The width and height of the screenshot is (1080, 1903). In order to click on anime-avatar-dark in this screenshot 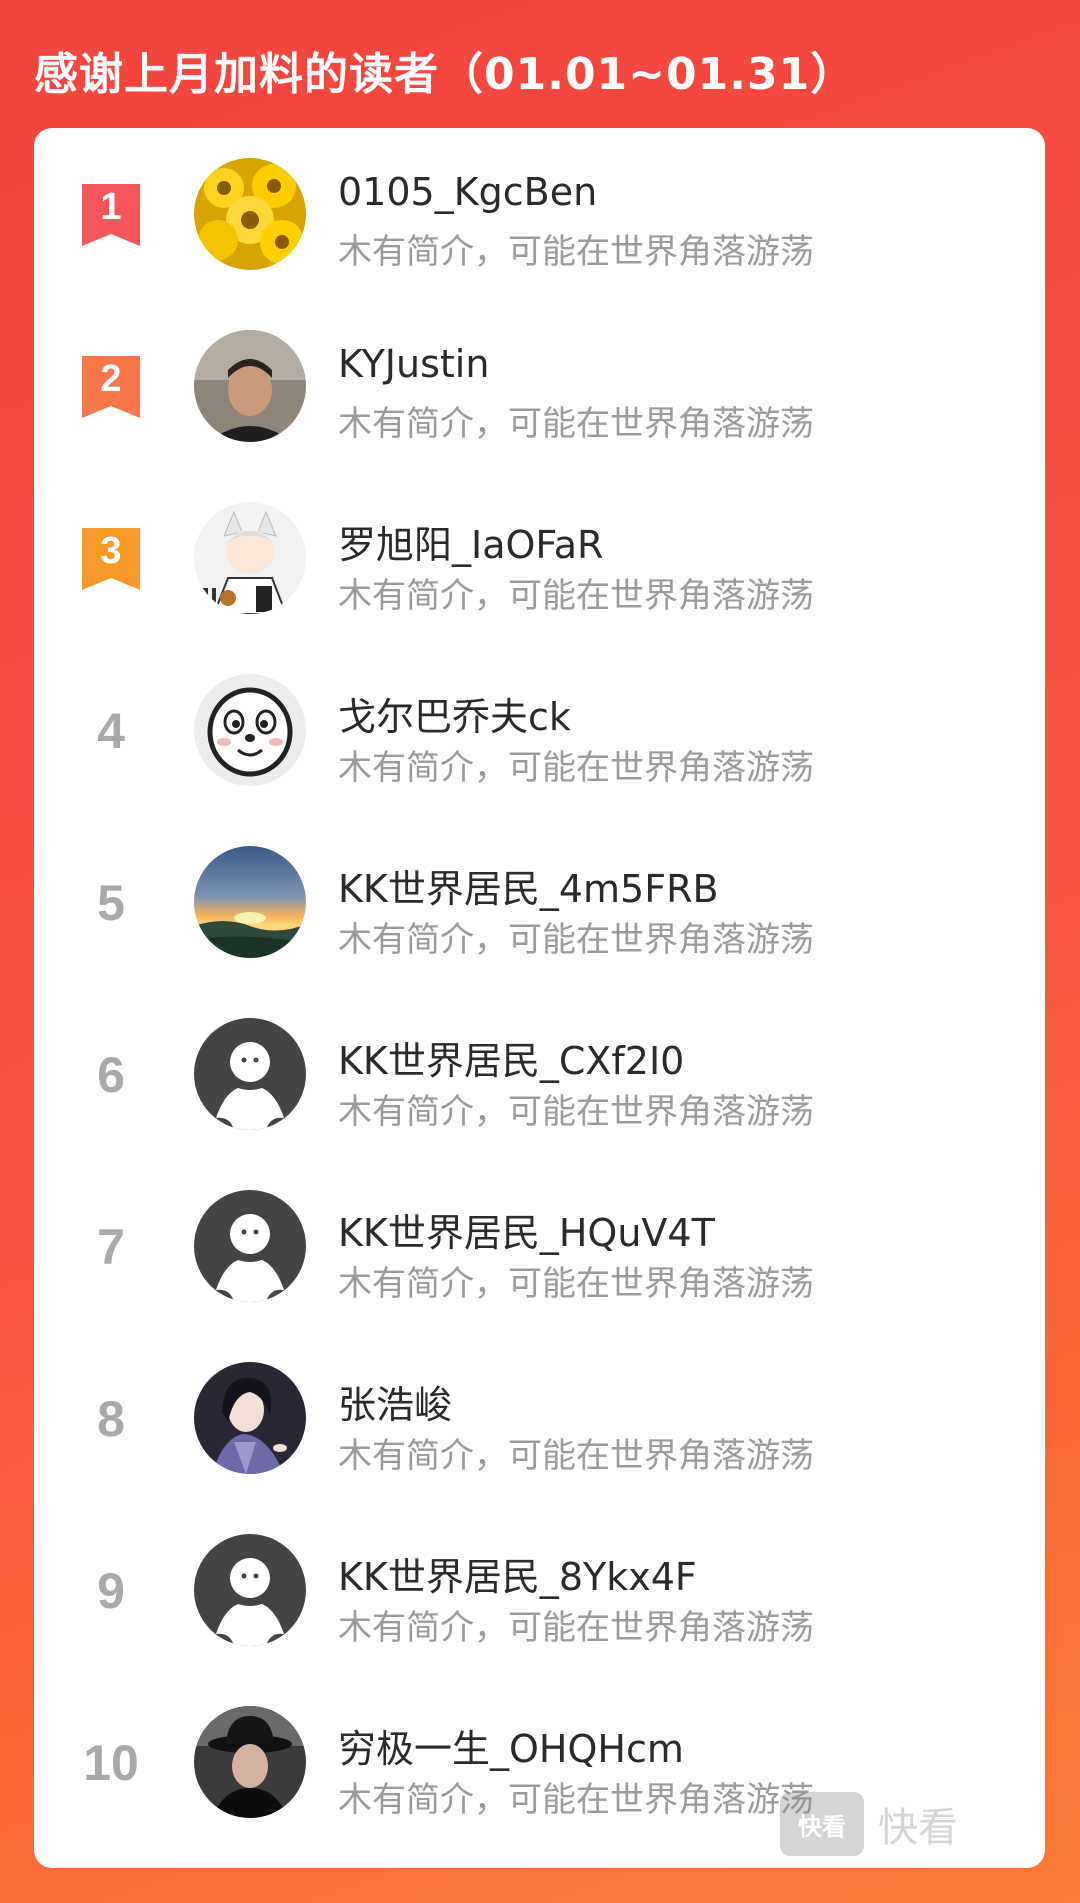, I will do `click(250, 1418)`.